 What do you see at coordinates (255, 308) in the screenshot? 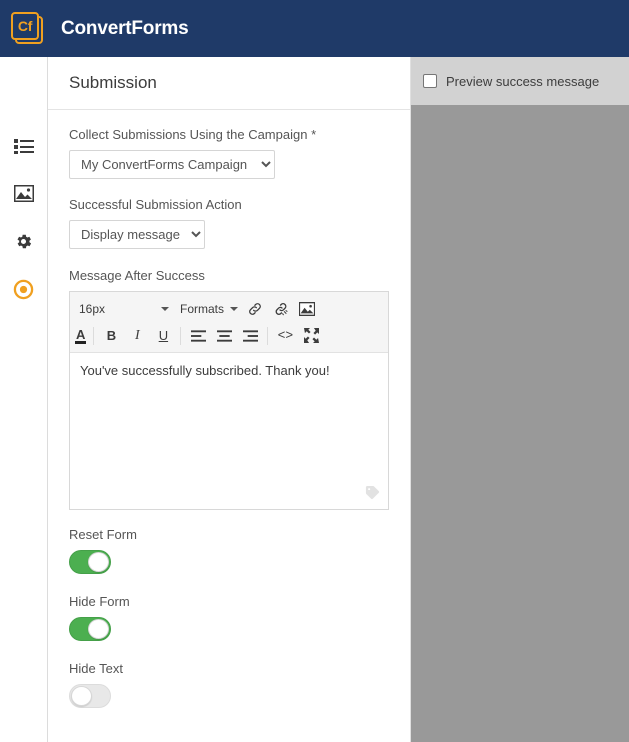
I see `link-icon` at bounding box center [255, 308].